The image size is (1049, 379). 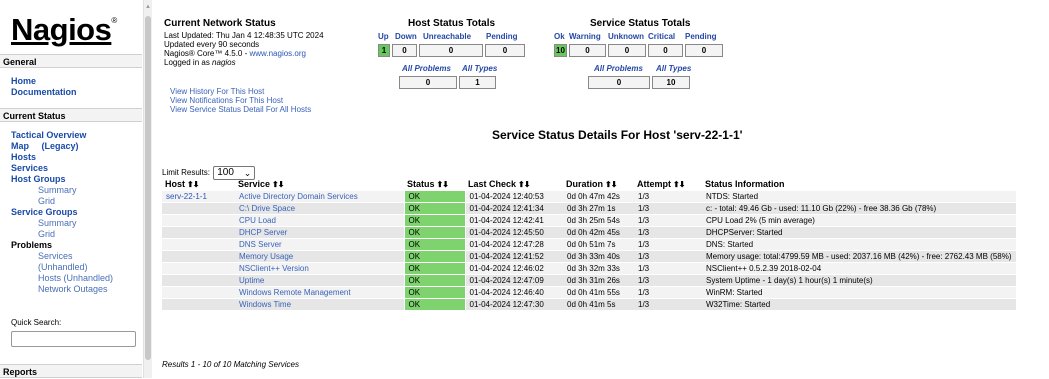 What do you see at coordinates (704, 50) in the screenshot?
I see `service-total-pending: 0` at bounding box center [704, 50].